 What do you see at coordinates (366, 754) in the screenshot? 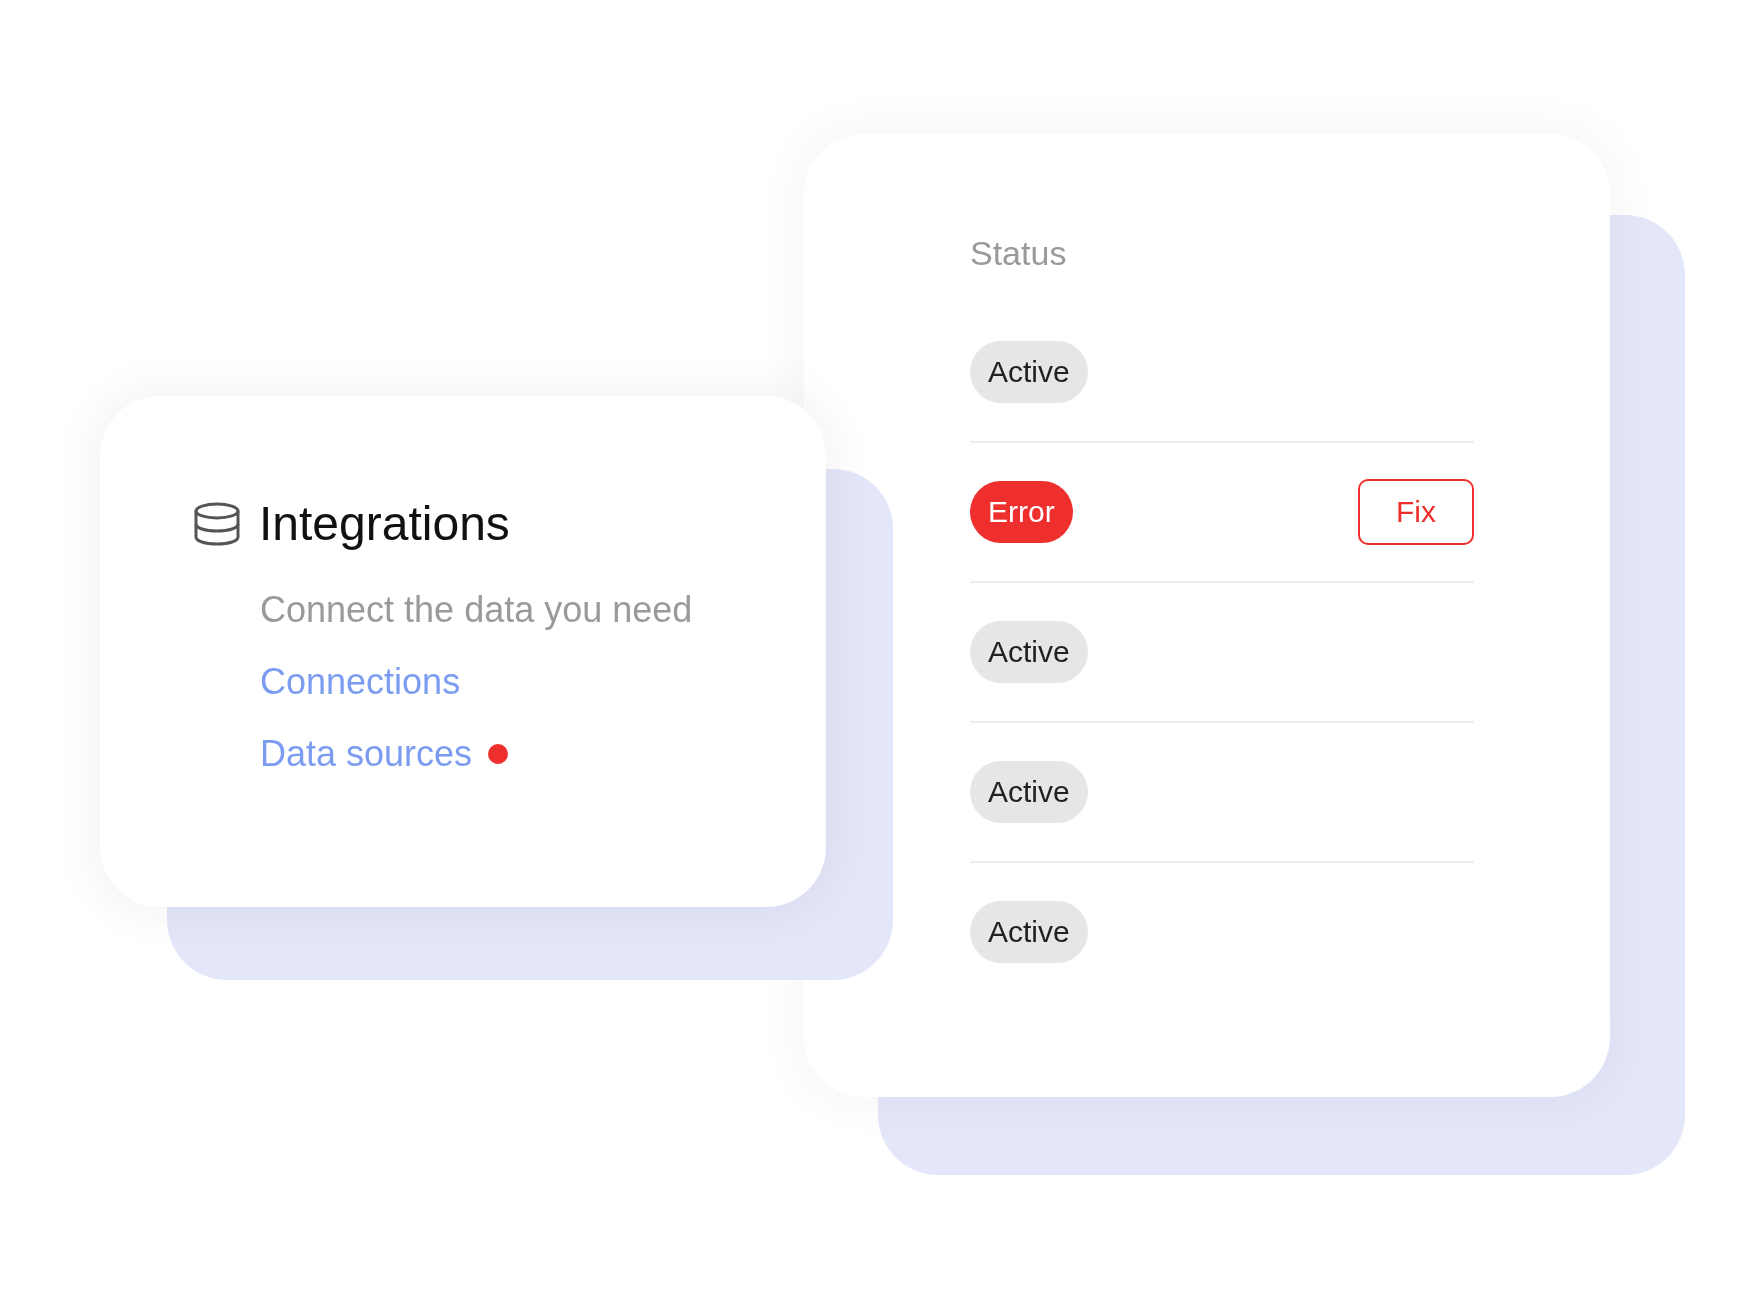
I see `nav-link: Data sources` at bounding box center [366, 754].